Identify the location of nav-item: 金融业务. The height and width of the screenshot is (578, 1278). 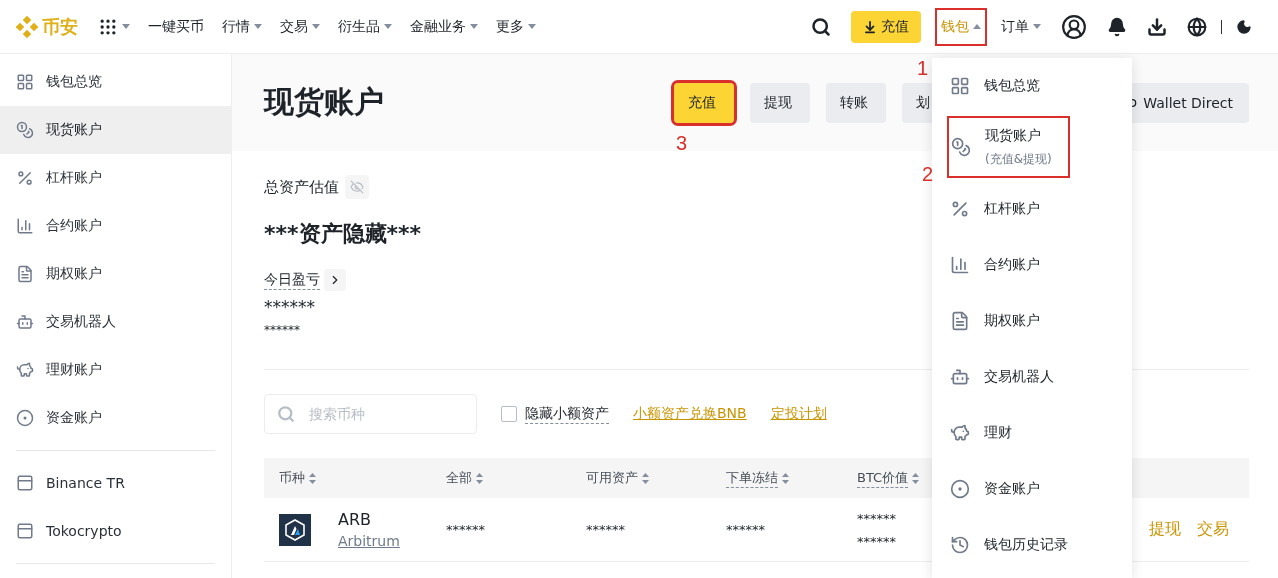
(444, 26).